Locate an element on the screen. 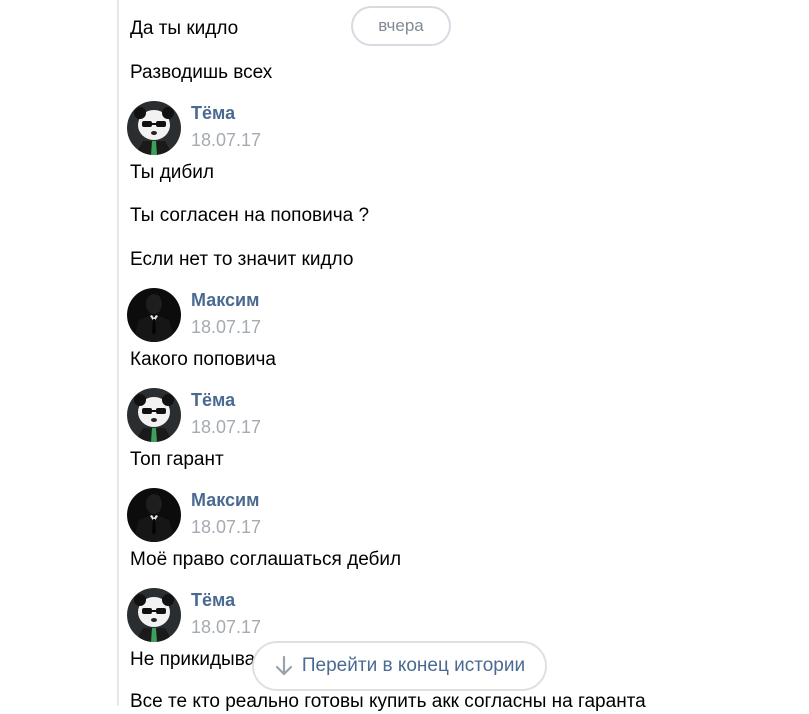 This screenshot has height=714, width=809. message-text: Ты согласен на поповича ? is located at coordinates (250, 215).